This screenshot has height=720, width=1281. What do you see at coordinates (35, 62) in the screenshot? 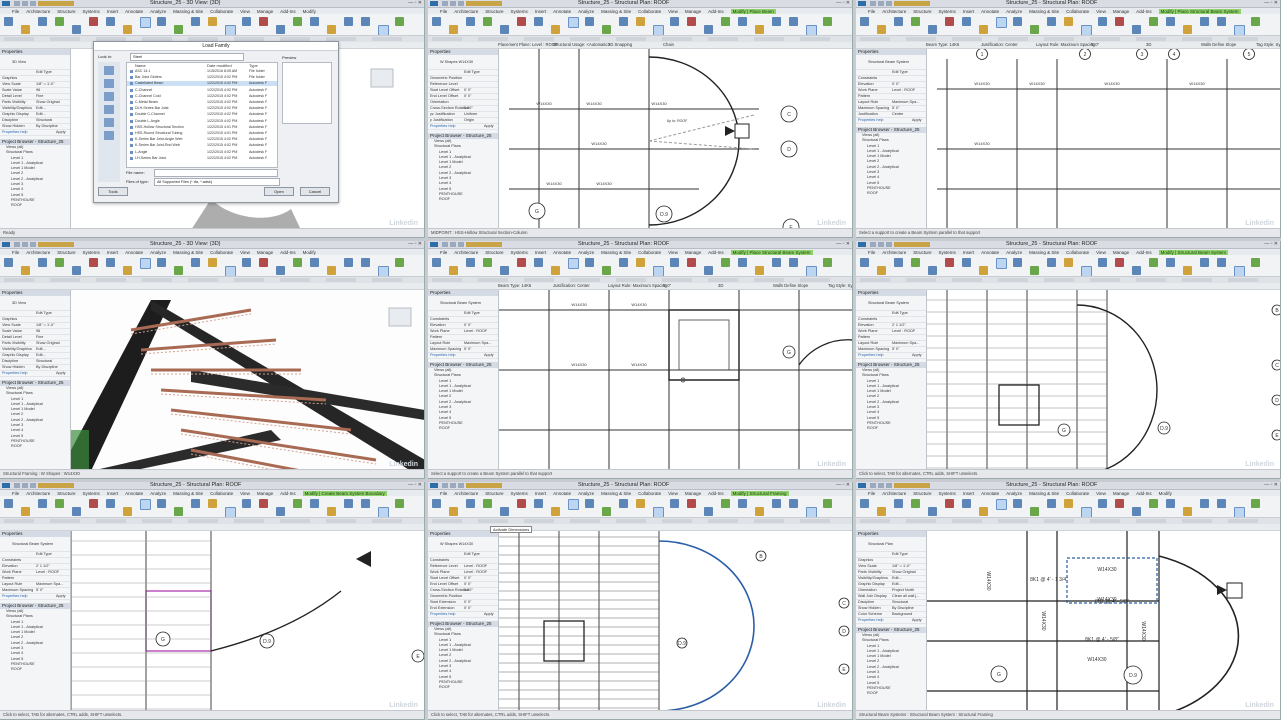
I see `type-selector: 3D View` at bounding box center [35, 62].